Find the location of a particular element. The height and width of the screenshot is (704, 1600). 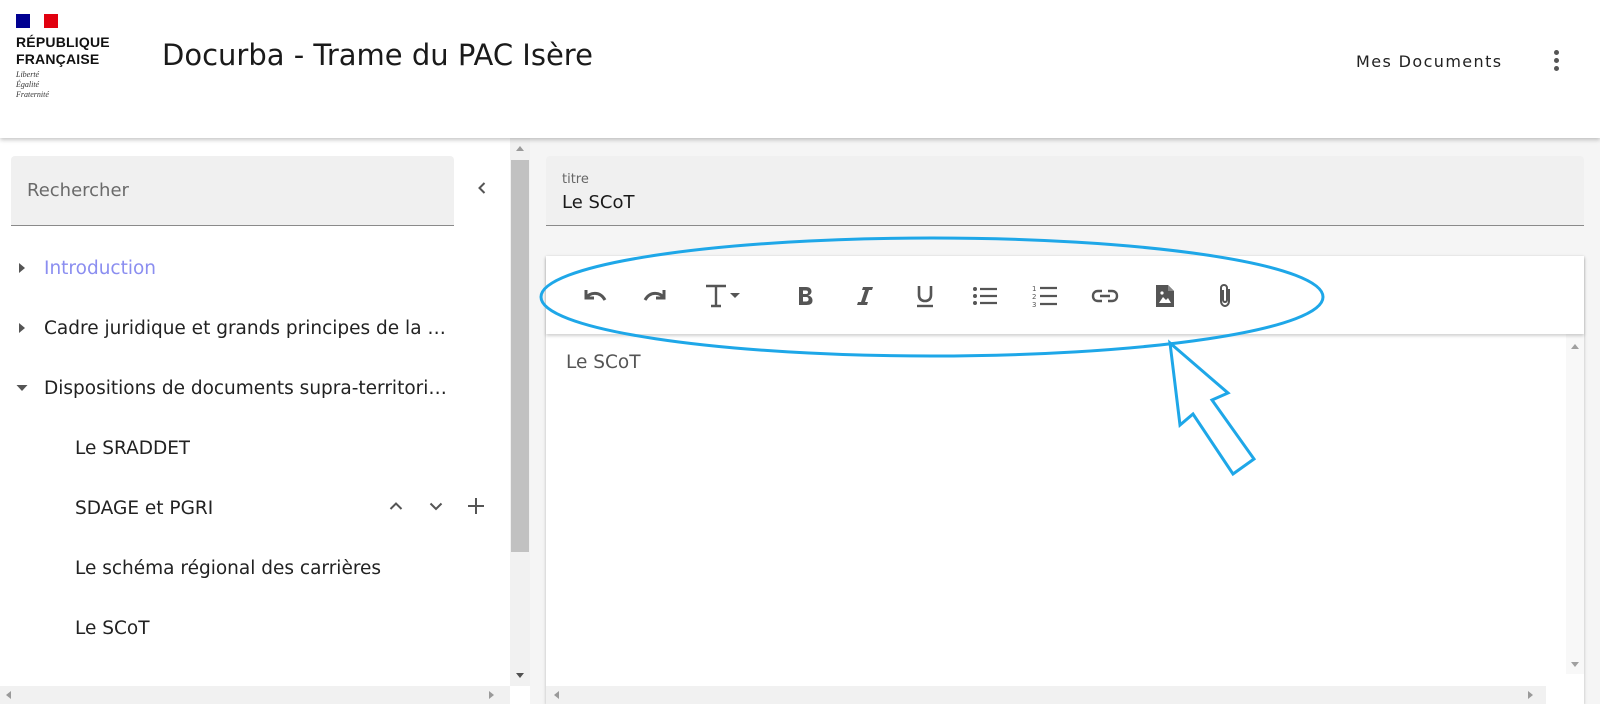

text-format-icon is located at coordinates (728, 296).